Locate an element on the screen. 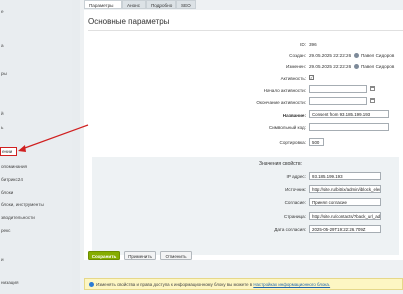 This screenshot has height=294, width=403. tab-announce: Анонс is located at coordinates (134, 4).